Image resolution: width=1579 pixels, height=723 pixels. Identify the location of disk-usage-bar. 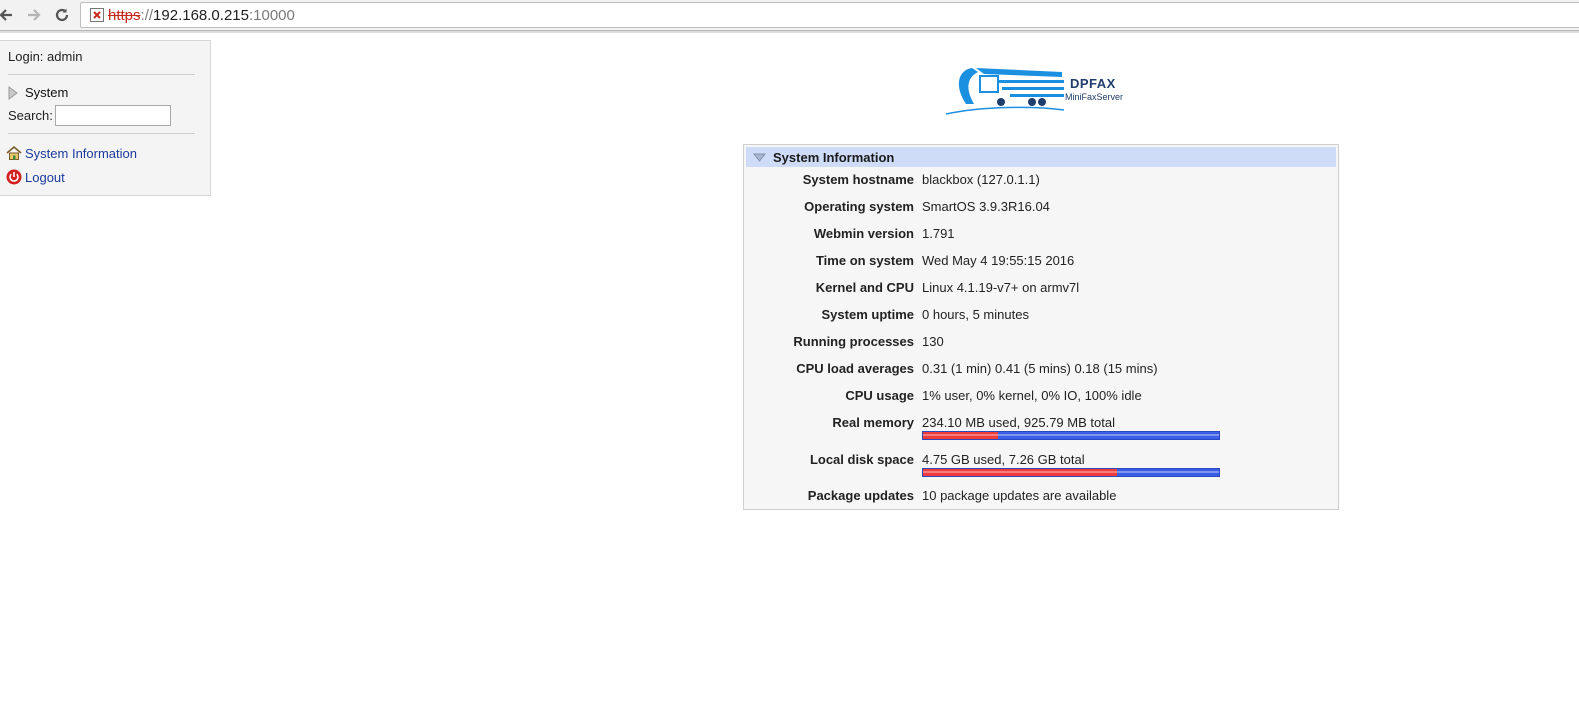
(1071, 472).